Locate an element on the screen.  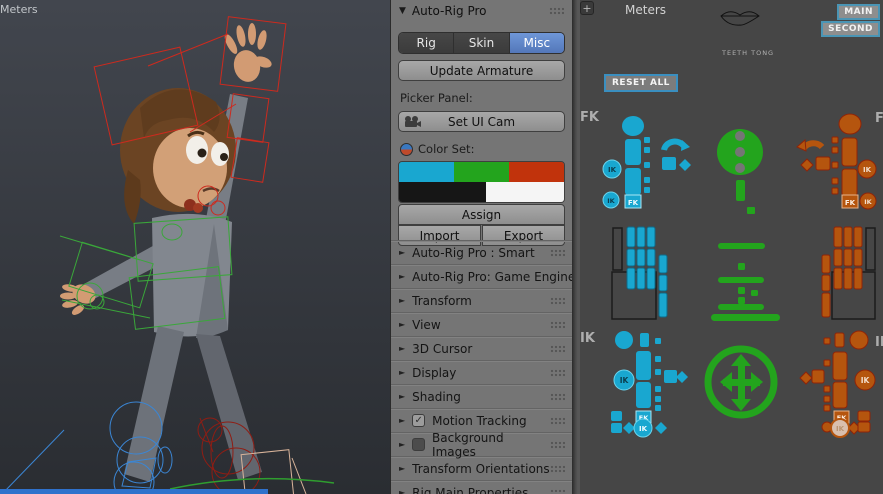
assign-button: Assign is located at coordinates (481, 214).